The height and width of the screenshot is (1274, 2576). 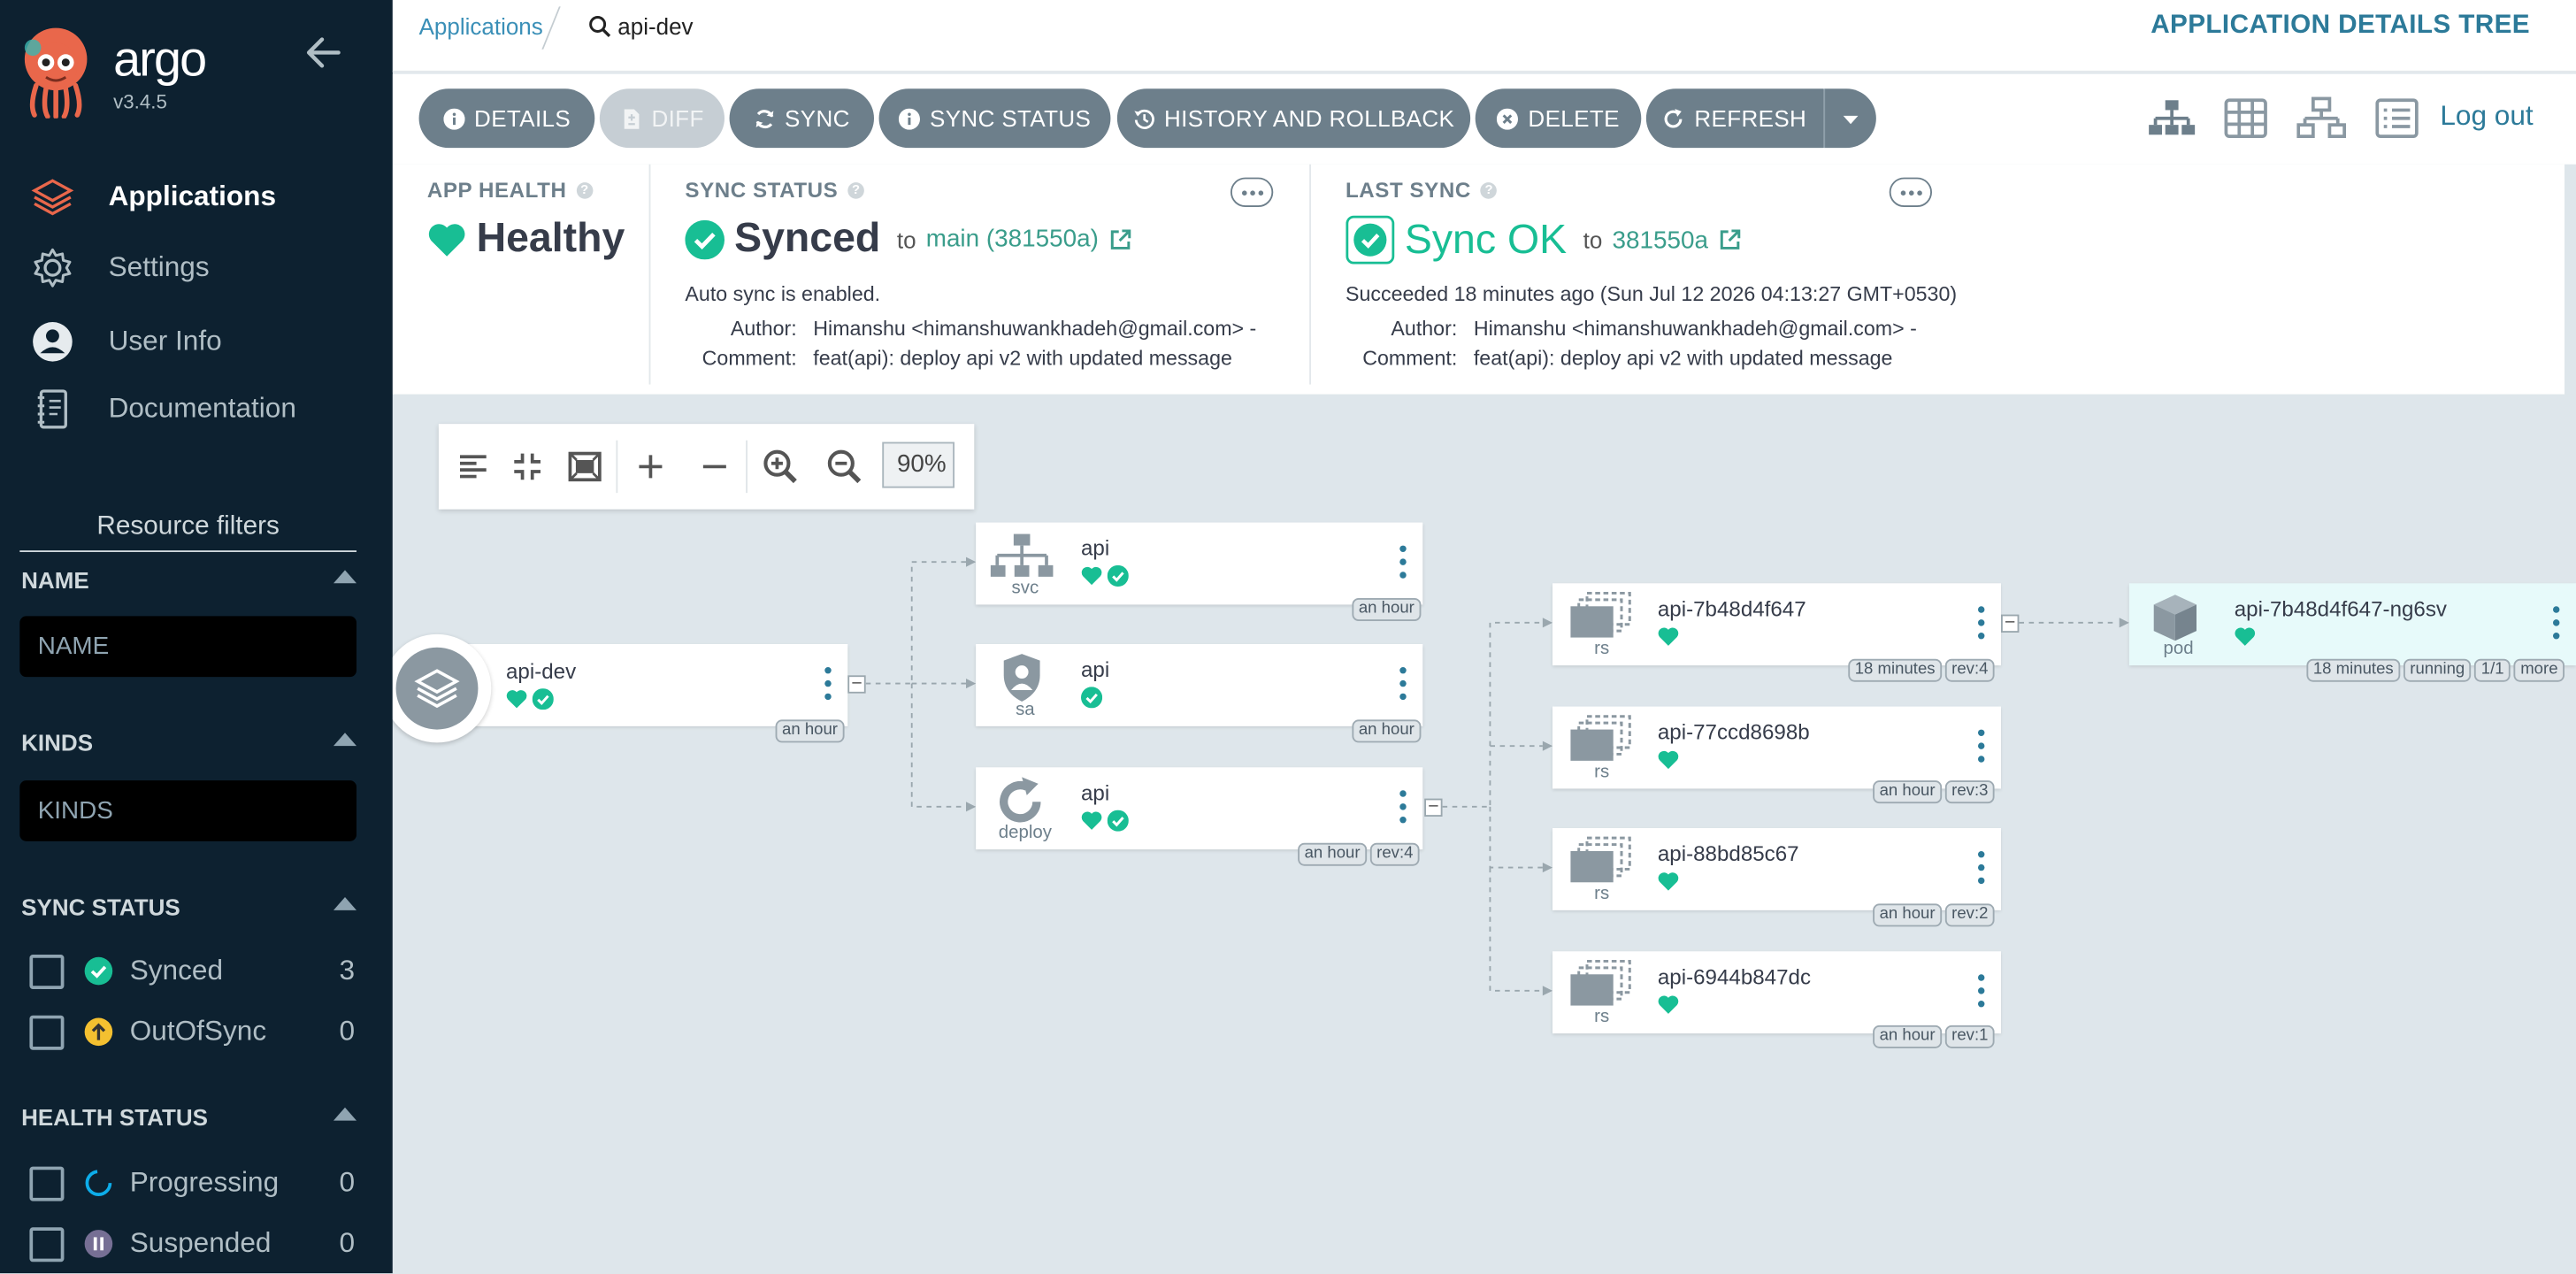 I want to click on nav-user-info: User Info, so click(x=201, y=341).